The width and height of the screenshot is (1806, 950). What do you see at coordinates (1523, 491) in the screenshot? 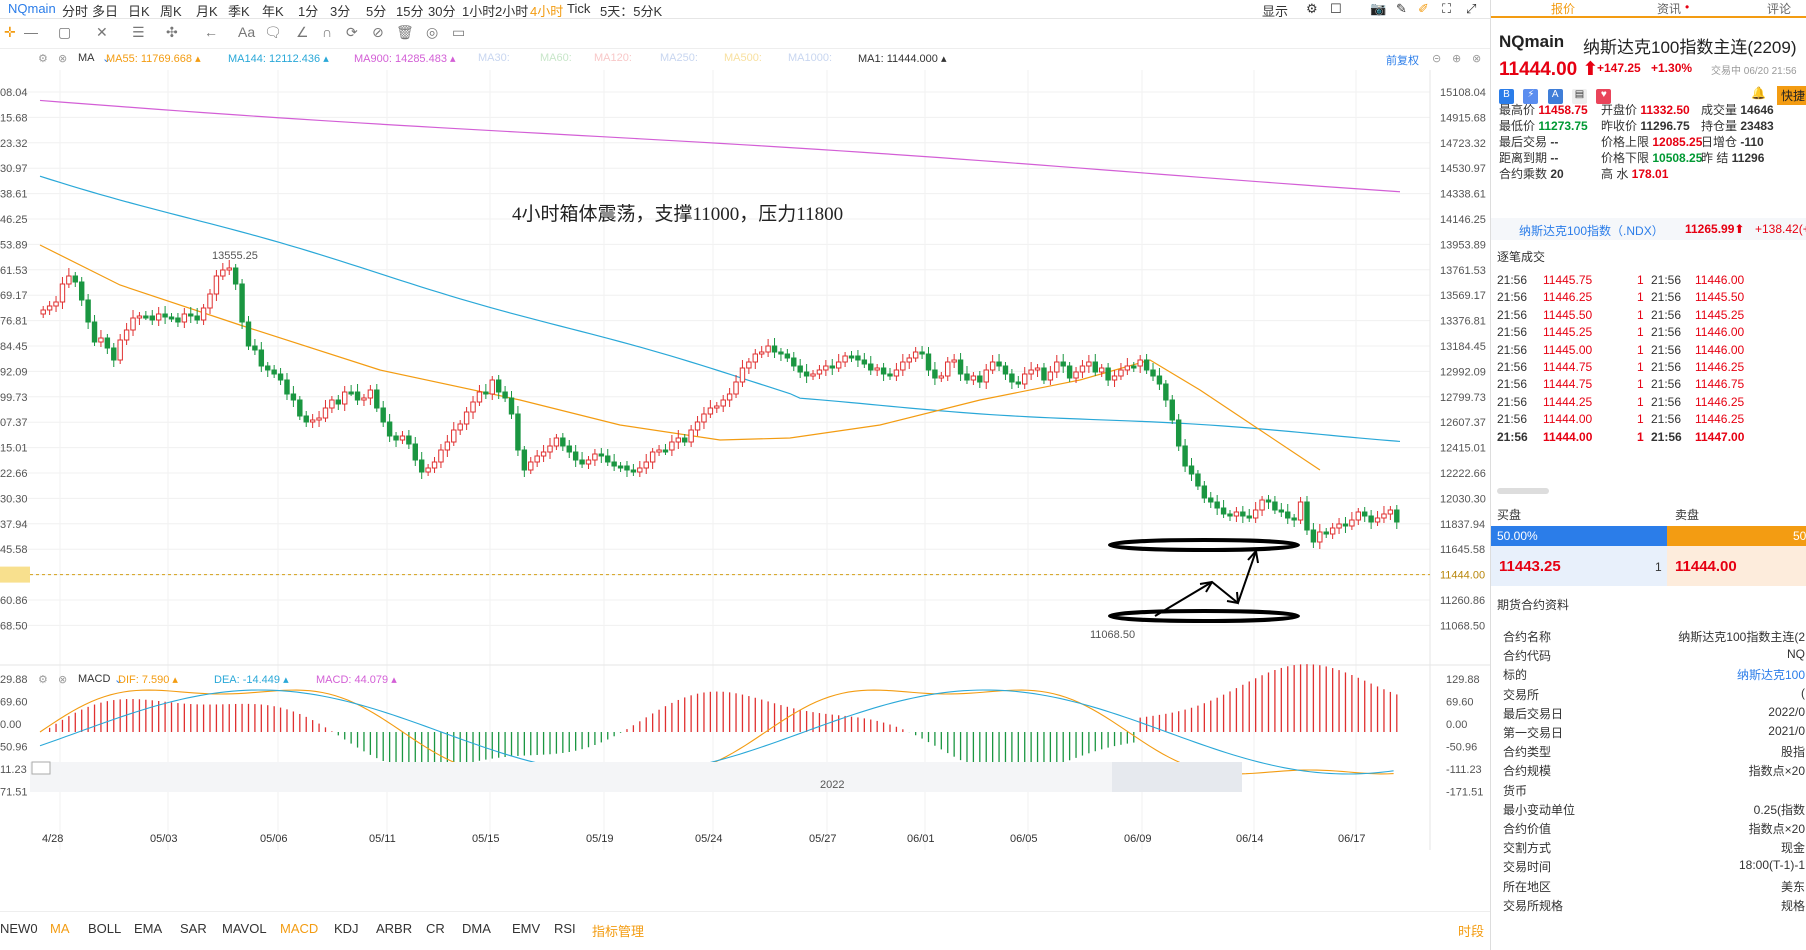
I see `ticks-scrollbar` at bounding box center [1523, 491].